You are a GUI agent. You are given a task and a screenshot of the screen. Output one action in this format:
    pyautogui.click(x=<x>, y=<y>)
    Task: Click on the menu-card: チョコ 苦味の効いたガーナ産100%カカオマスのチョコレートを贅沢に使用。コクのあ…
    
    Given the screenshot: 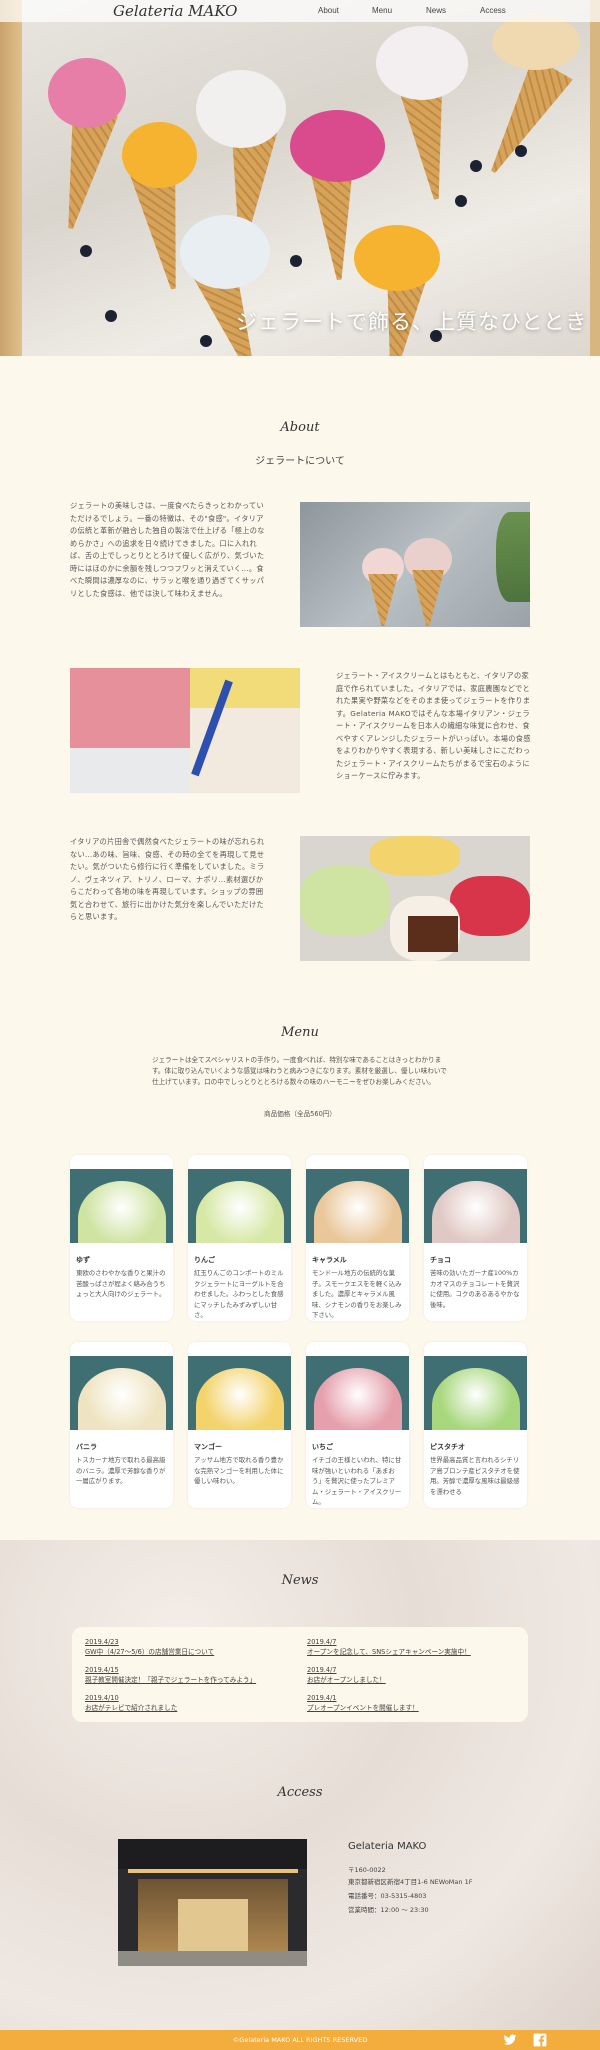 What is the action you would take?
    pyautogui.click(x=475, y=1238)
    